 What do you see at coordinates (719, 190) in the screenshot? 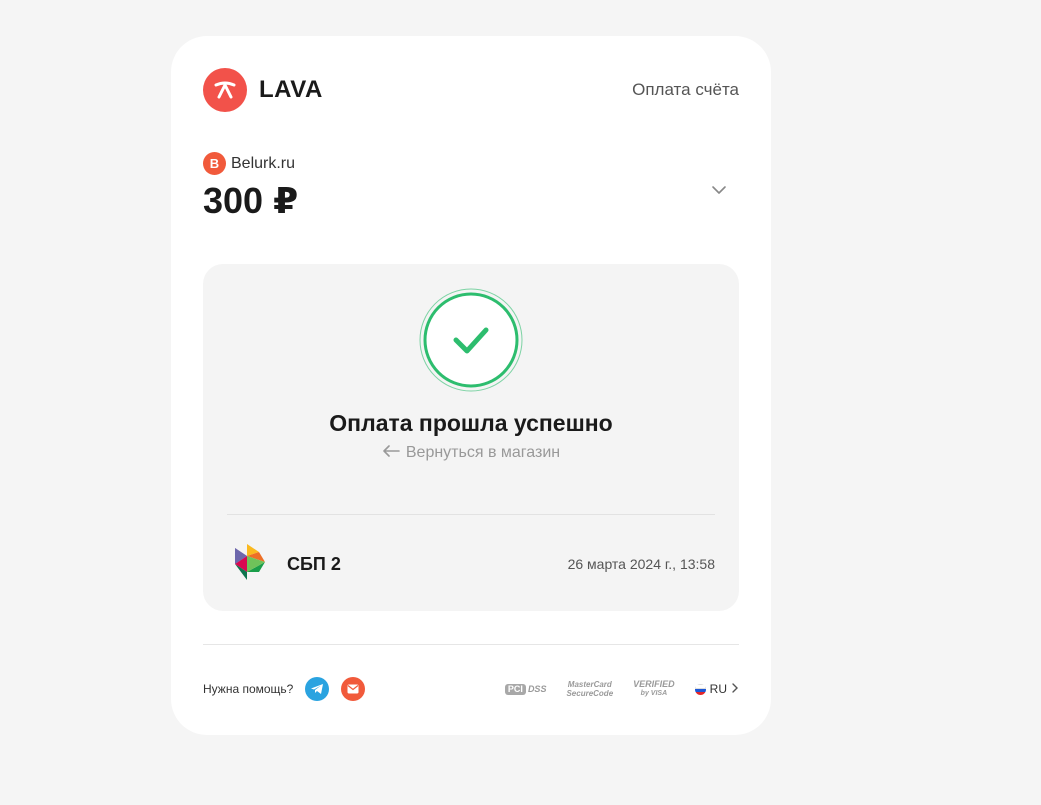
I see `chevron-down-icon` at bounding box center [719, 190].